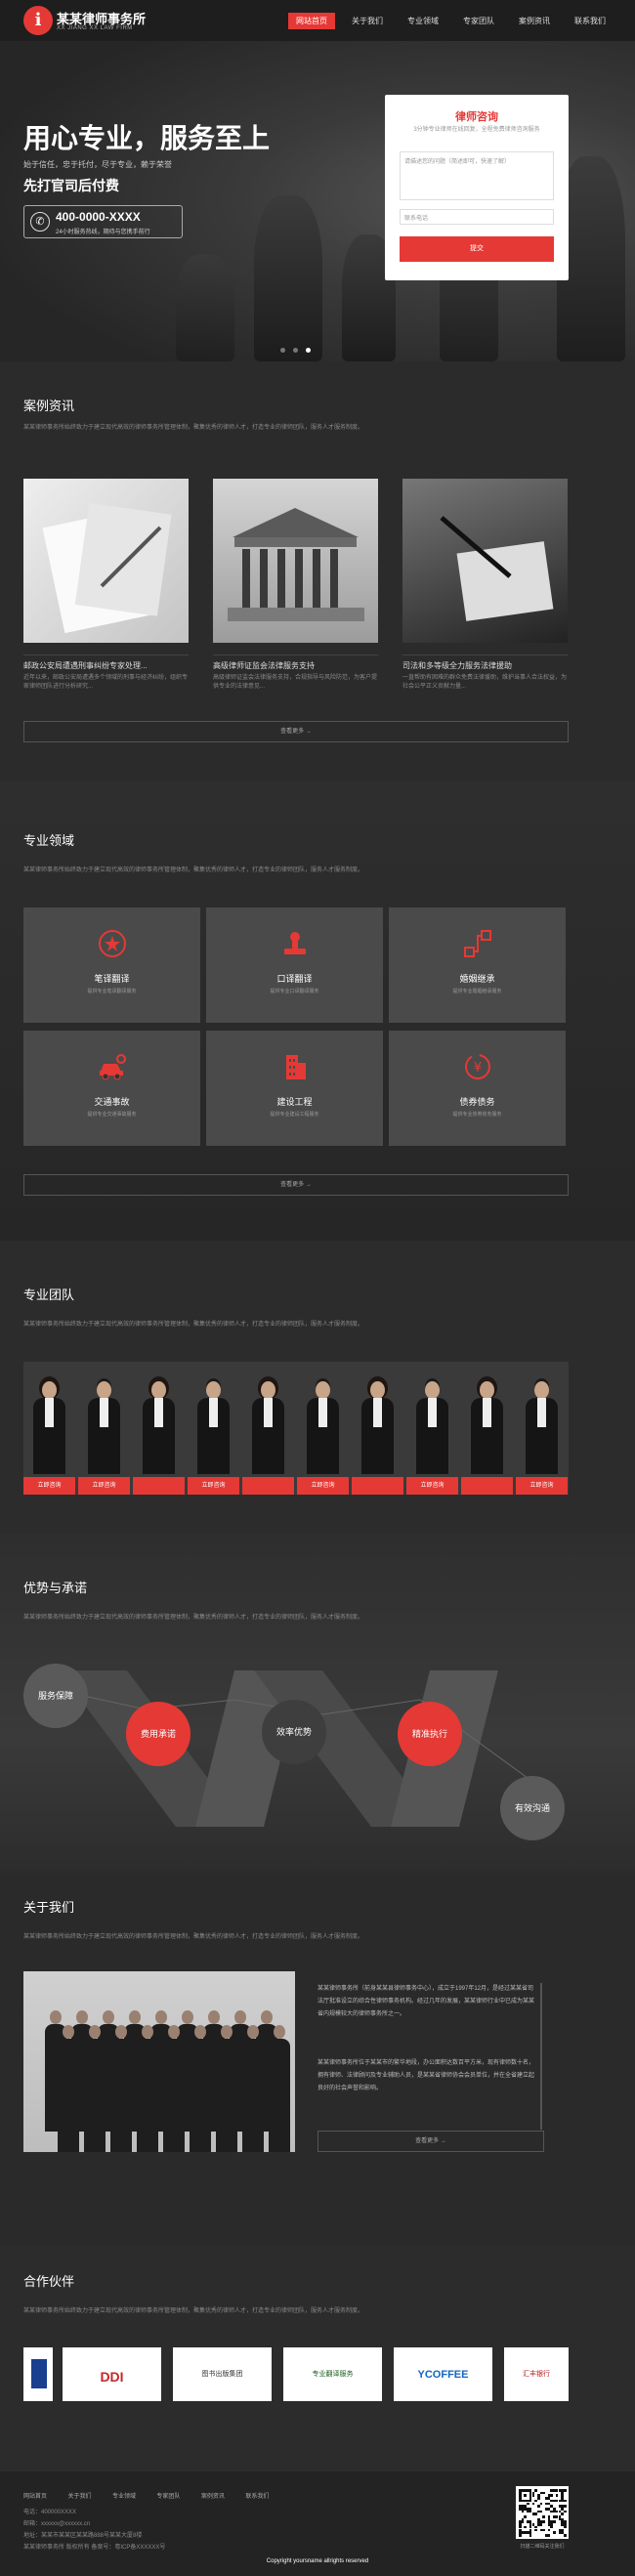 The image size is (635, 2576). I want to click on team-title: 专业团队, so click(49, 1295).